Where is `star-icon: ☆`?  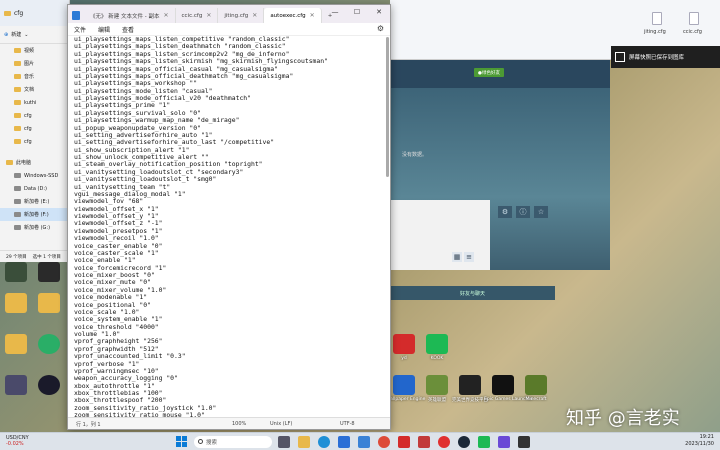
star-icon: ☆ is located at coordinates (541, 212).